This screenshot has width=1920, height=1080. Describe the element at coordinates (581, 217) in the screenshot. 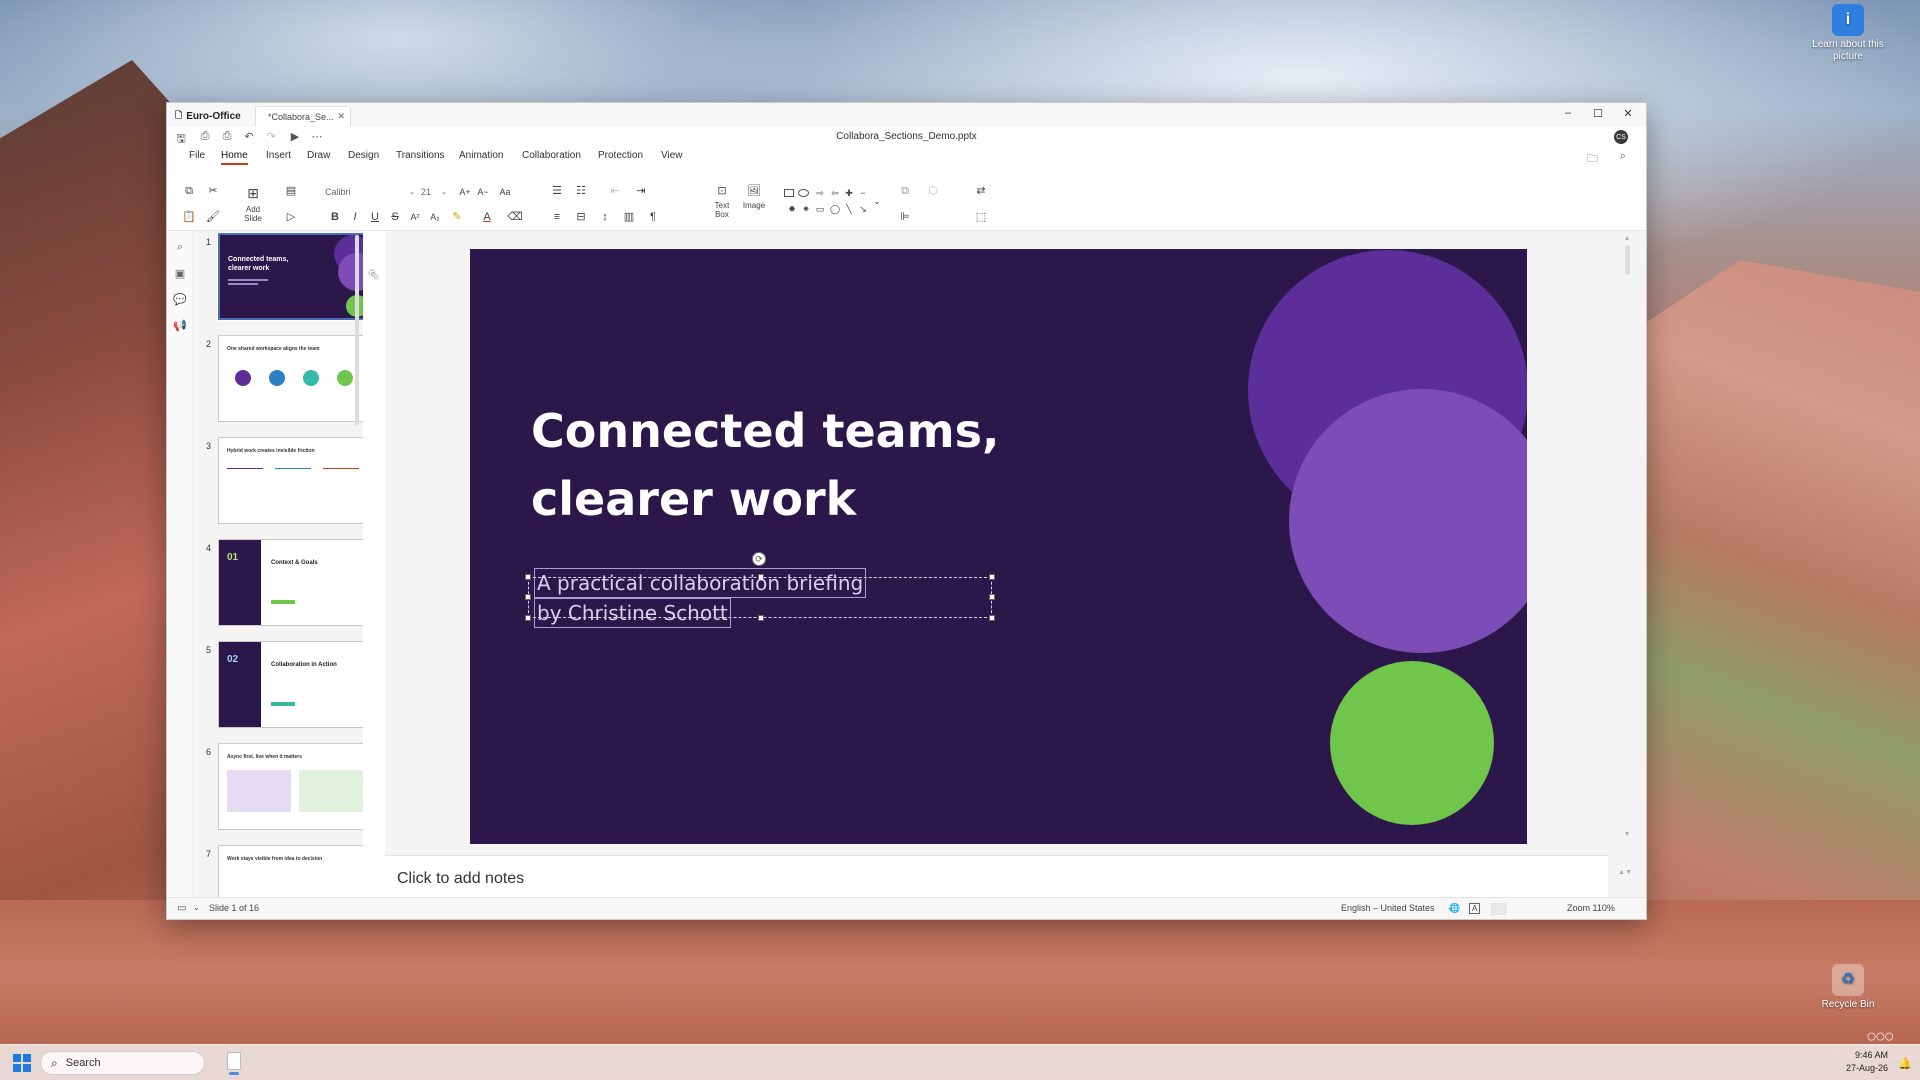

I see `vertical-align-icon: ⊟` at that location.